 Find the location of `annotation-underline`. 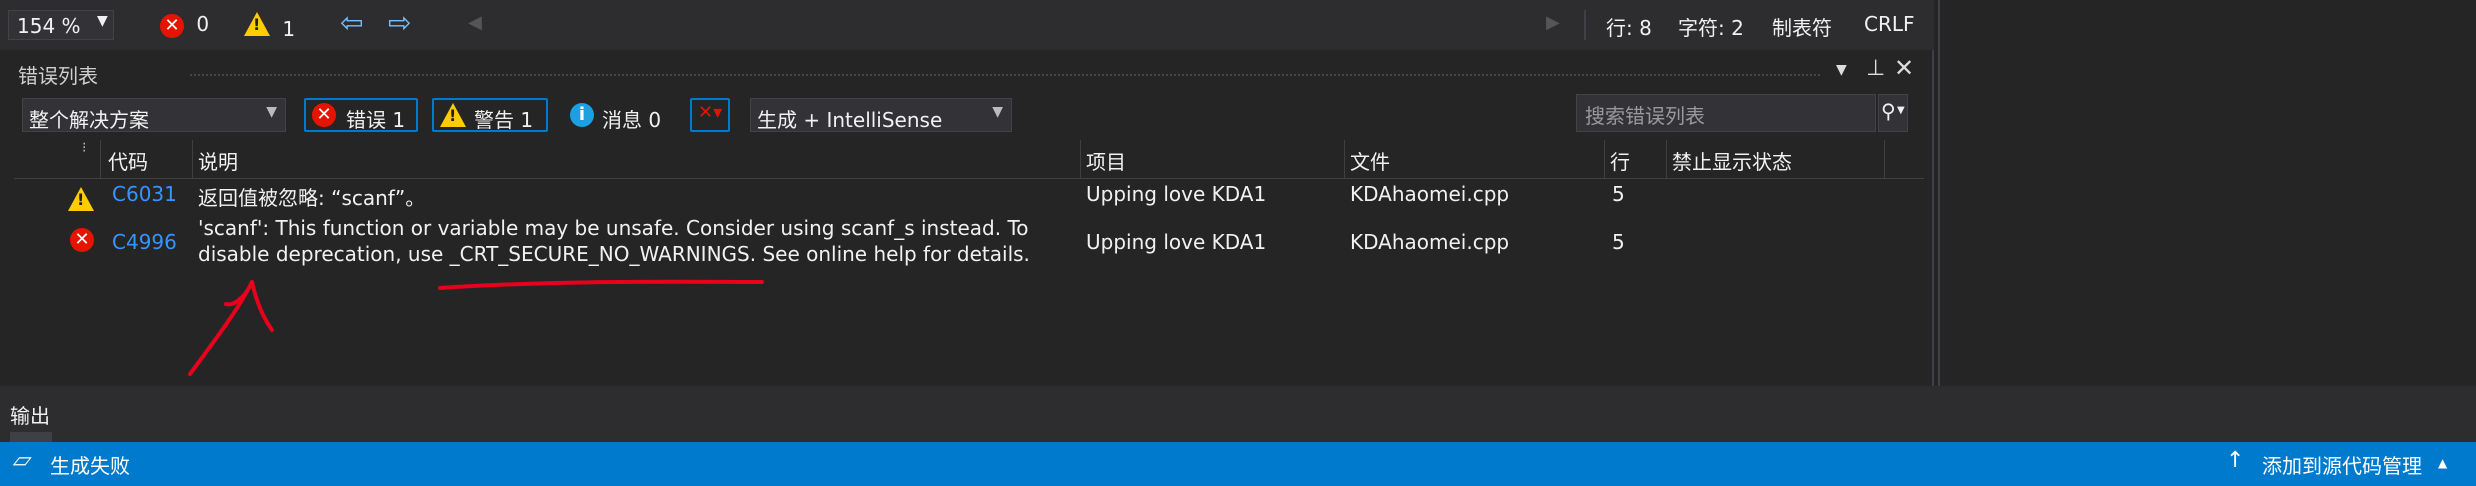

annotation-underline is located at coordinates (601, 284).